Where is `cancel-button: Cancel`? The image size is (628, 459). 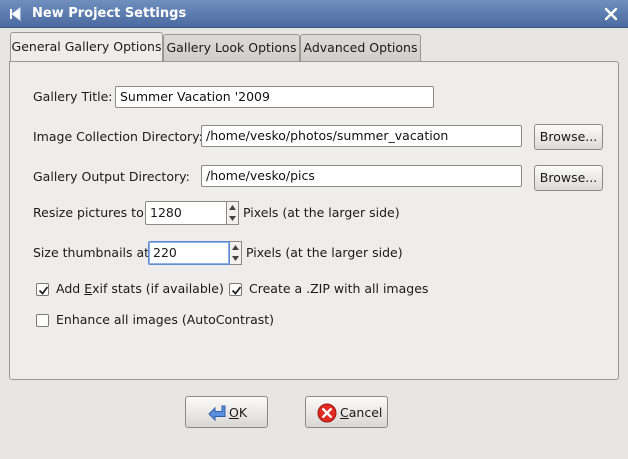 cancel-button: Cancel is located at coordinates (346, 412).